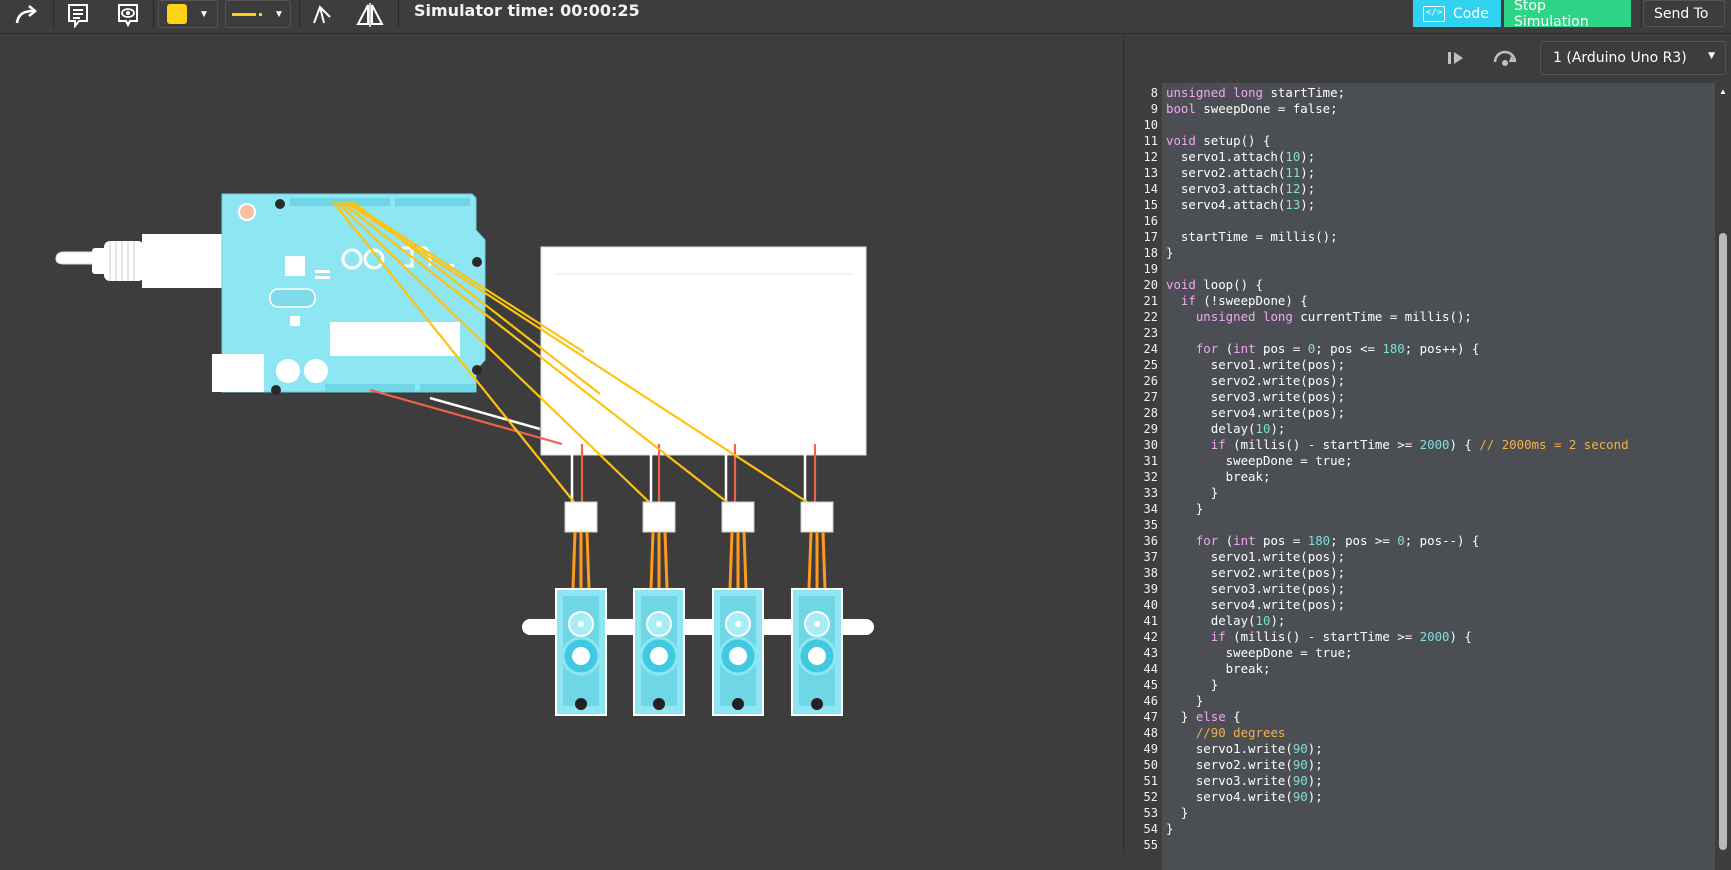 This screenshot has width=1731, height=870. What do you see at coordinates (1150, 173) in the screenshot?
I see `line-number: 13` at bounding box center [1150, 173].